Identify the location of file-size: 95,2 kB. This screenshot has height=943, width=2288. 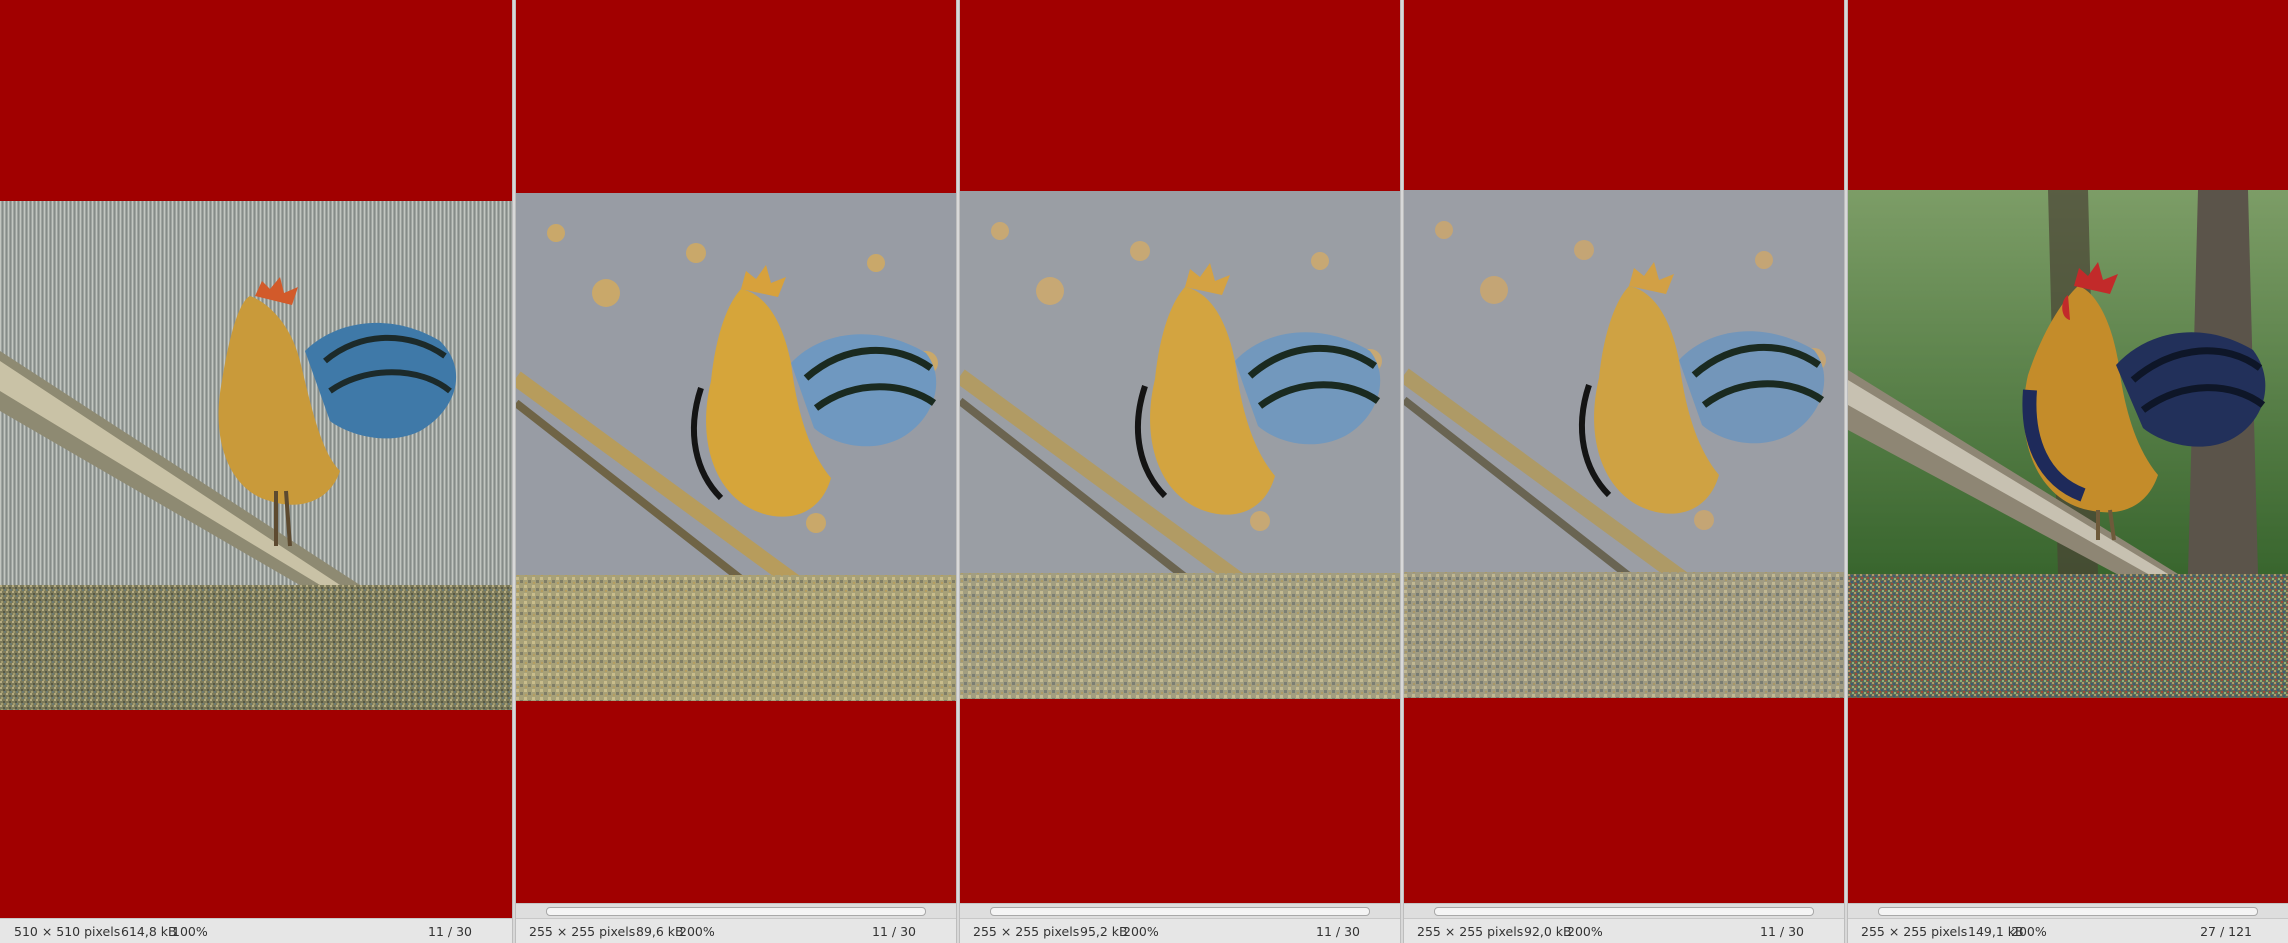
(1104, 931).